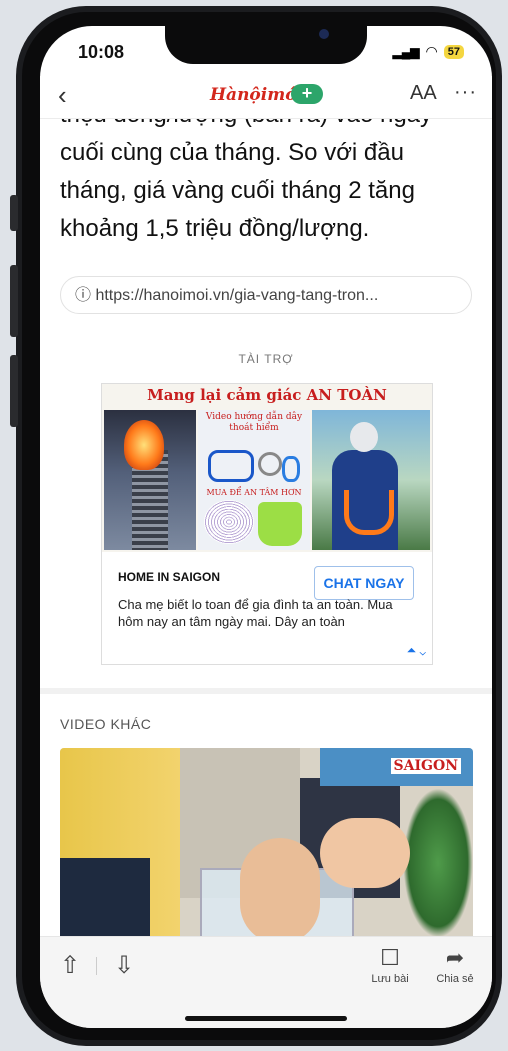 This screenshot has height=1051, width=508. What do you see at coordinates (280, 524) in the screenshot?
I see `green-bag-icon` at bounding box center [280, 524].